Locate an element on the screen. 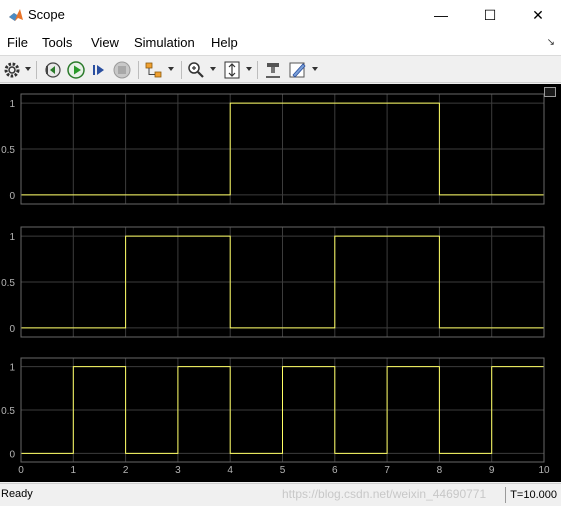 The width and height of the screenshot is (561, 506). step-forward-icon is located at coordinates (99, 70).